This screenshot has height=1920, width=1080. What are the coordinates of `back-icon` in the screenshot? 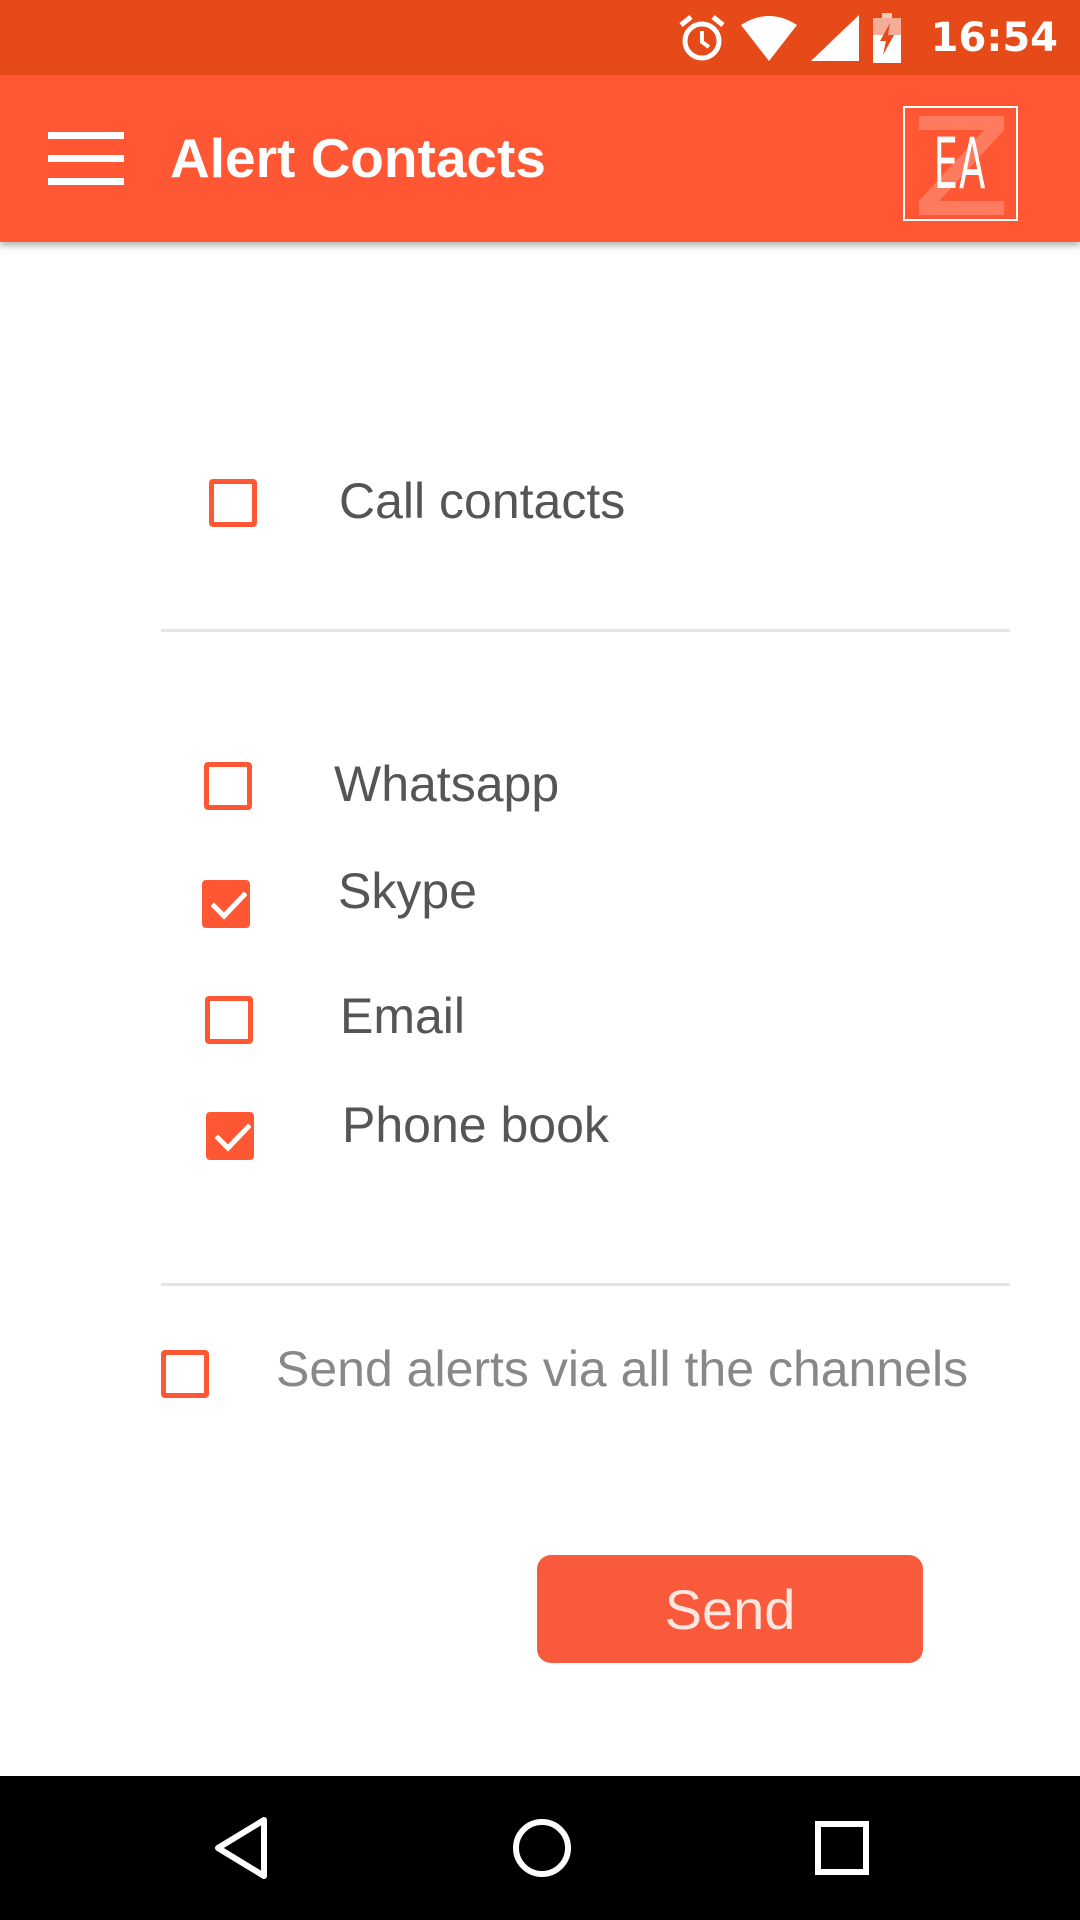 It's located at (241, 1848).